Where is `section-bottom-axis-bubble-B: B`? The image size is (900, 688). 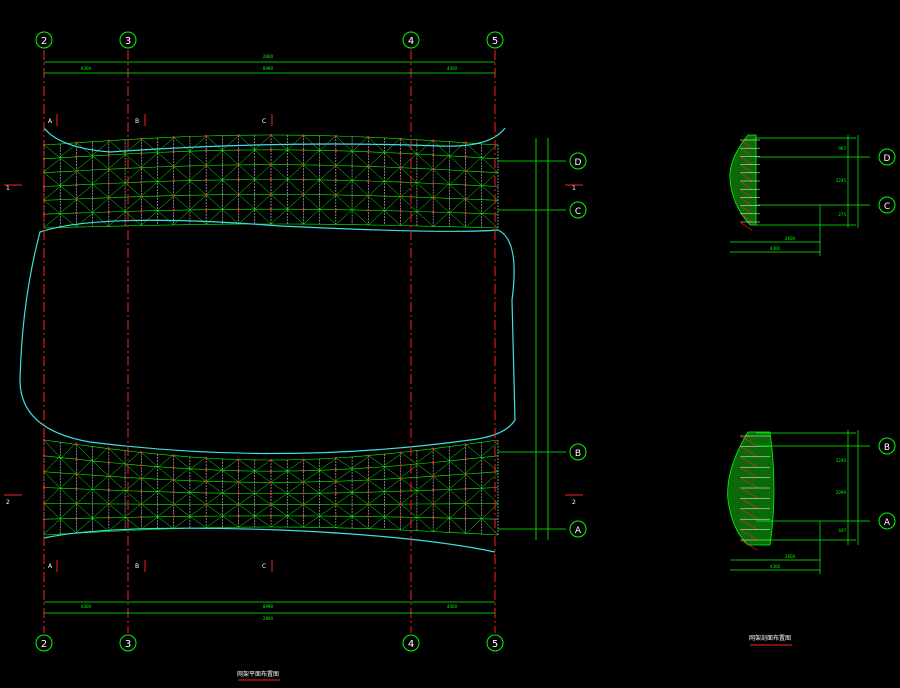 section-bottom-axis-bubble-B: B is located at coordinates (887, 446).